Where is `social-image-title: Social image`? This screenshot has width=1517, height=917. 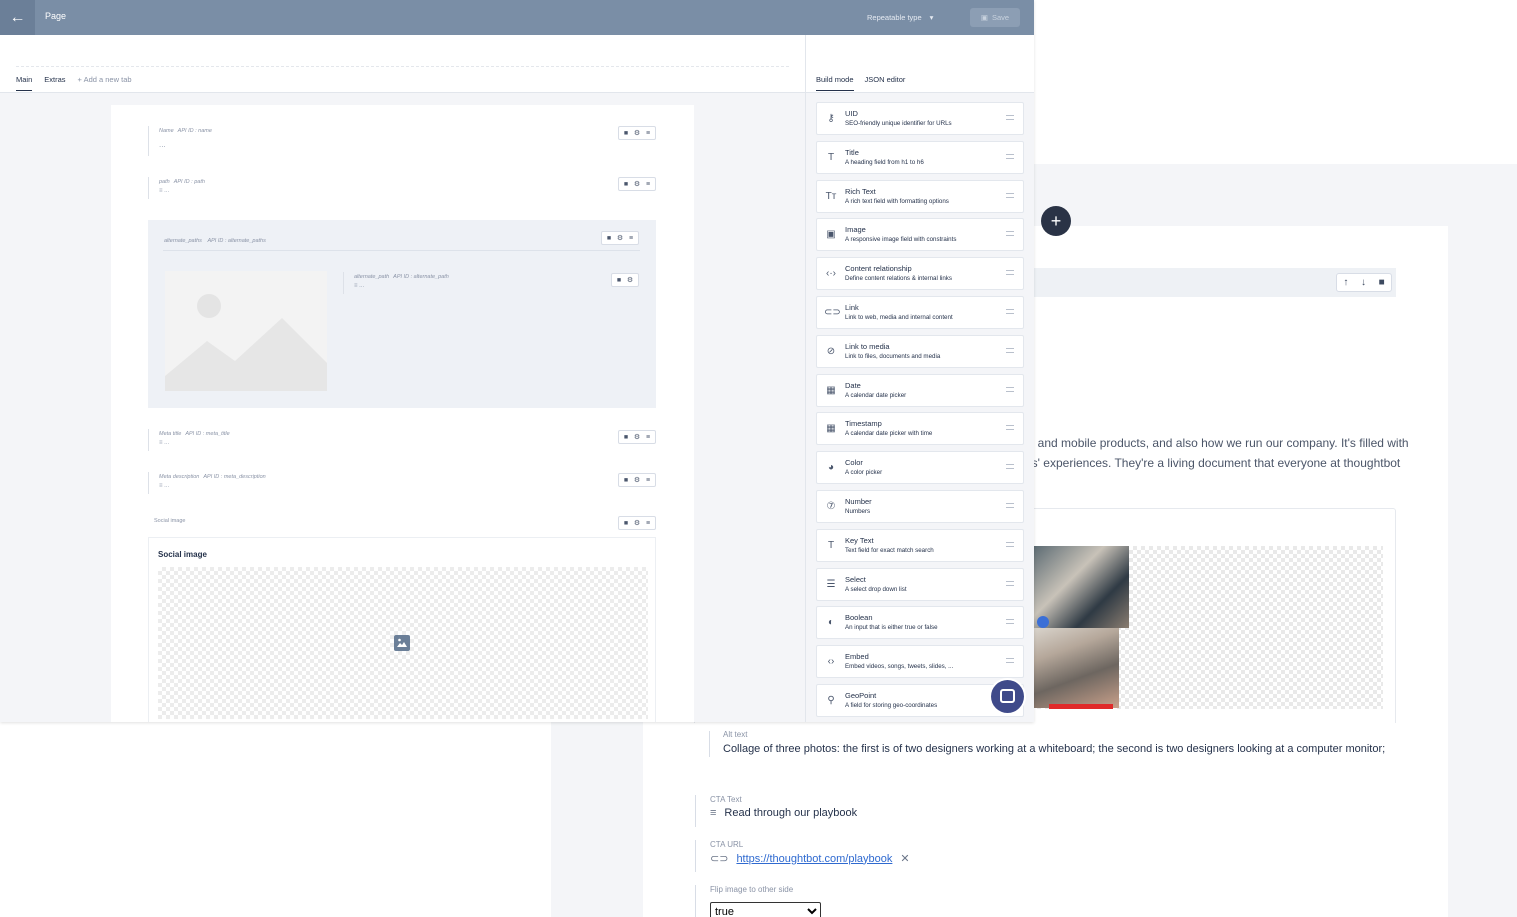 social-image-title: Social image is located at coordinates (182, 554).